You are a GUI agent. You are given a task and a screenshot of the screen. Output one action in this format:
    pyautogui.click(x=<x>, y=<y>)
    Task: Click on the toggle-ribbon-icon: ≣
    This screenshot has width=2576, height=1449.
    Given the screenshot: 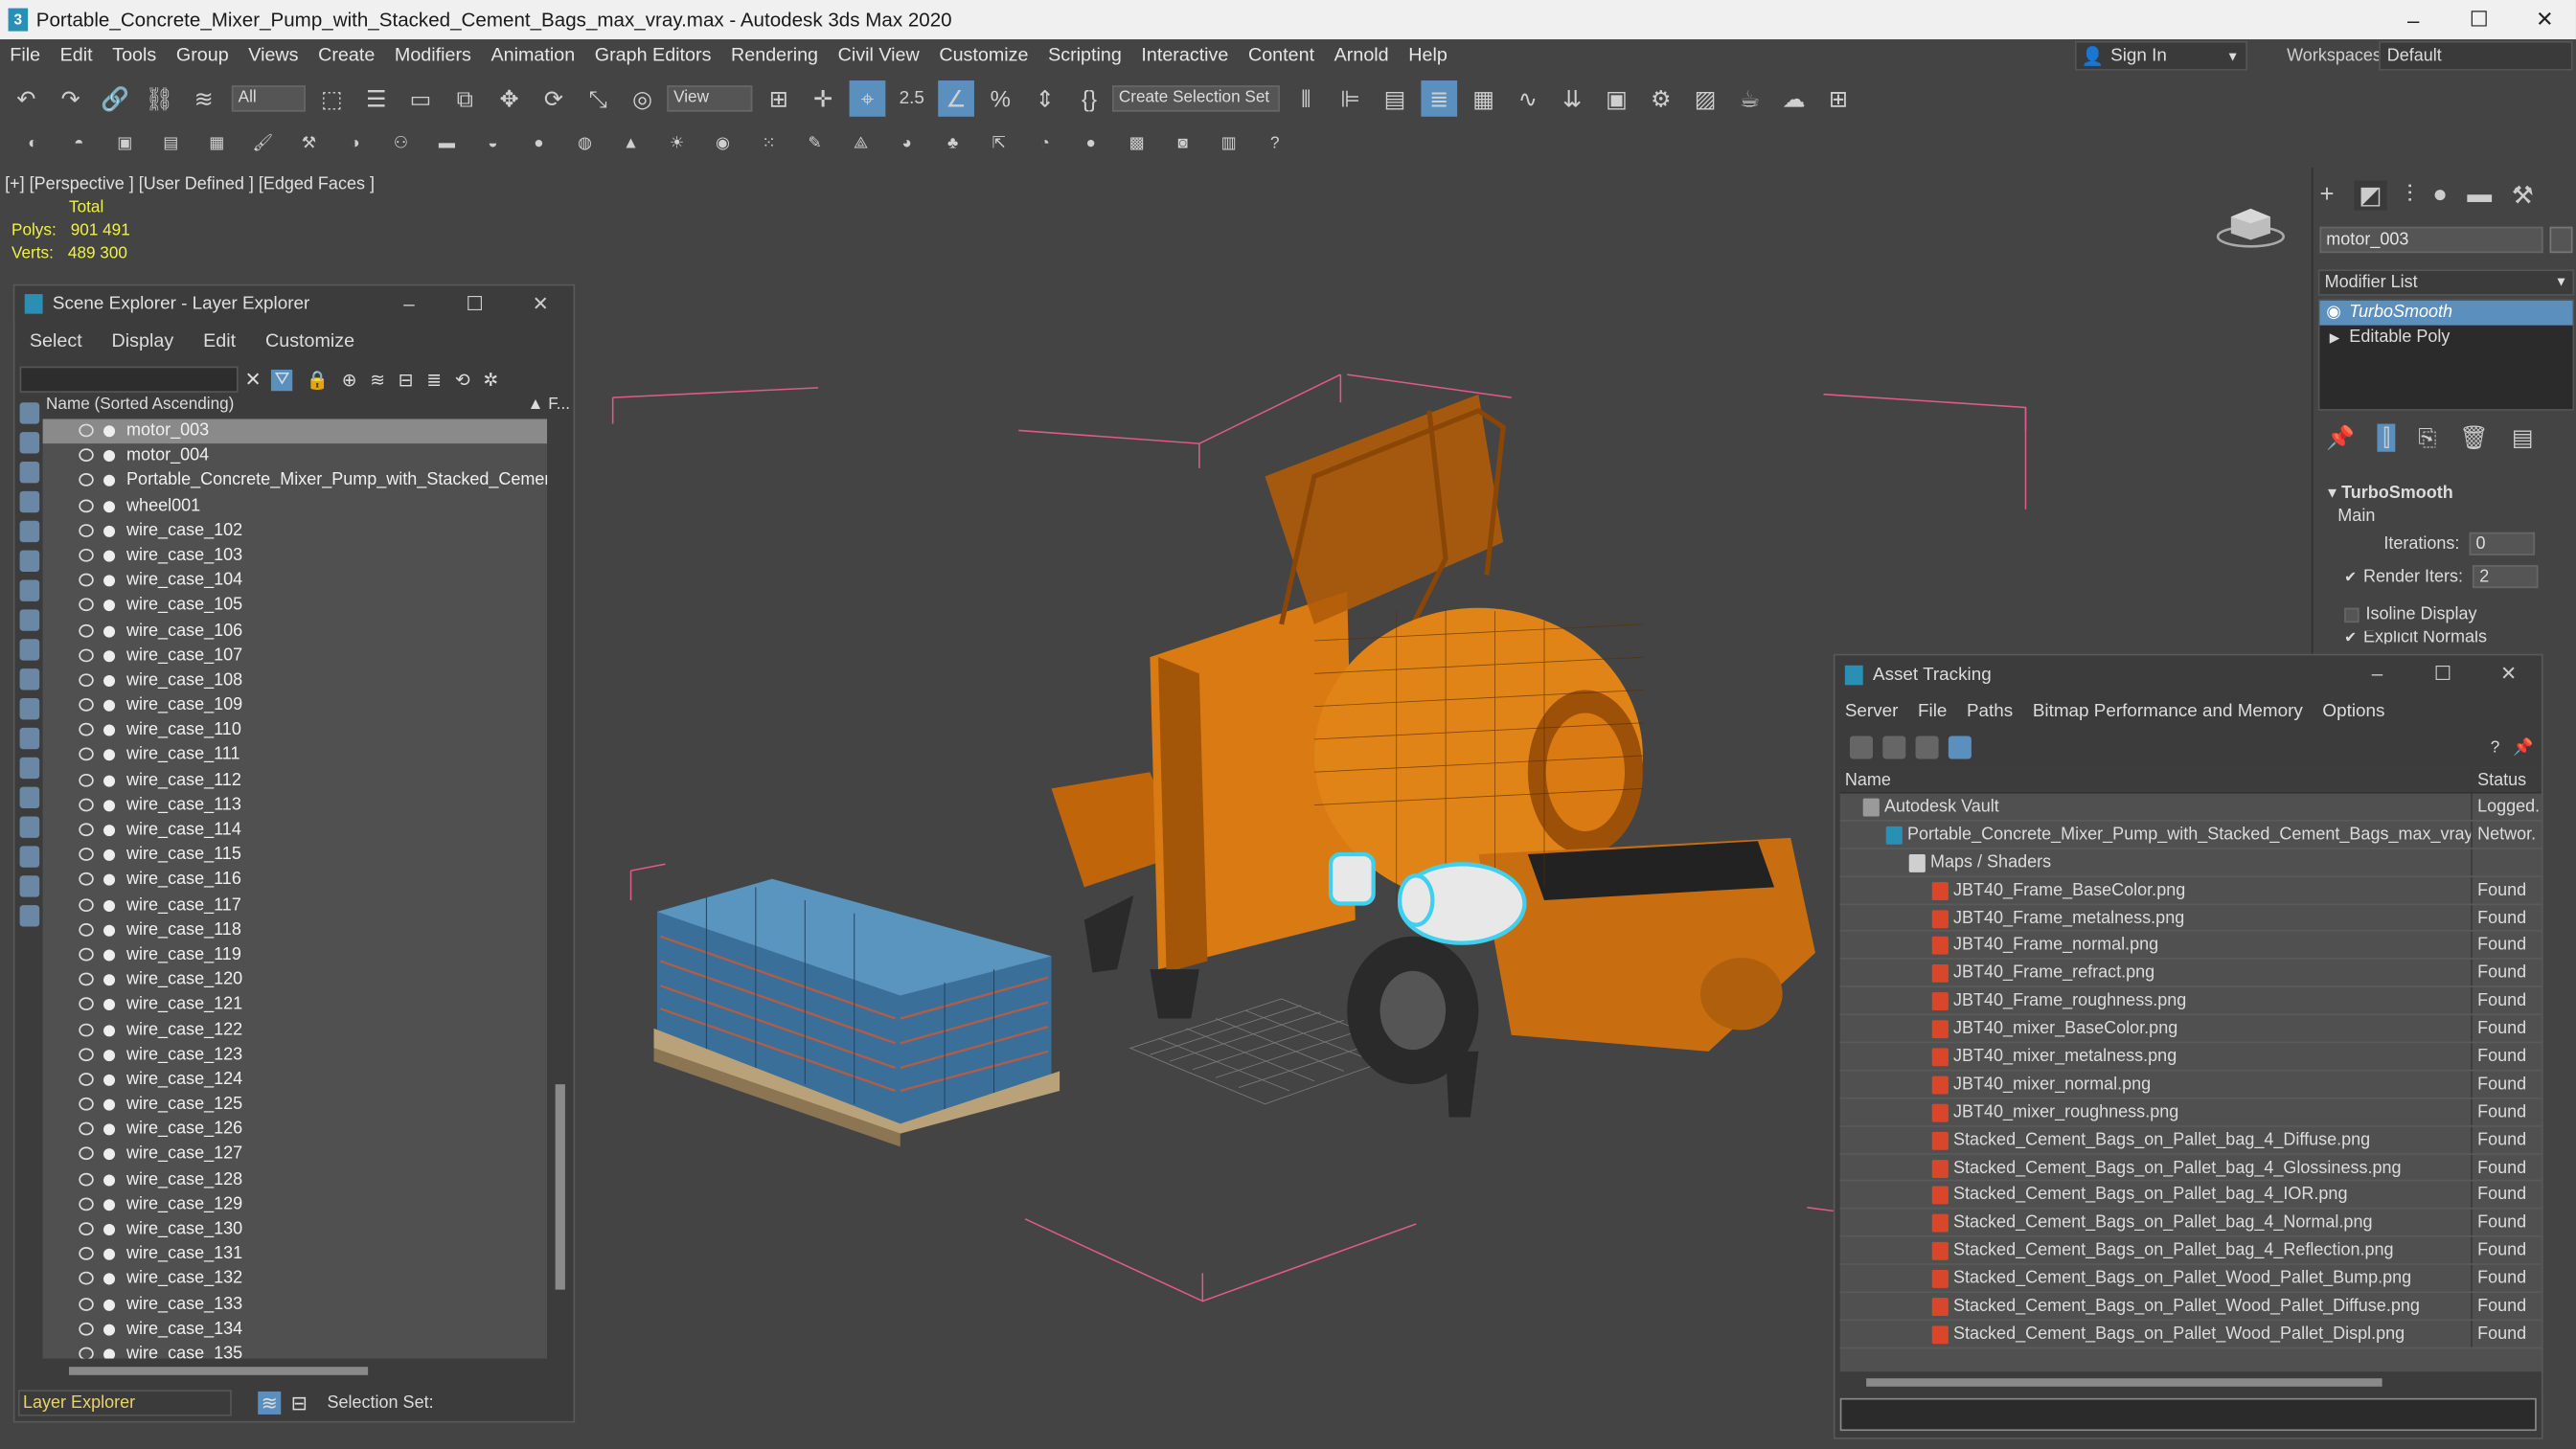 What is the action you would take?
    pyautogui.click(x=1439, y=98)
    